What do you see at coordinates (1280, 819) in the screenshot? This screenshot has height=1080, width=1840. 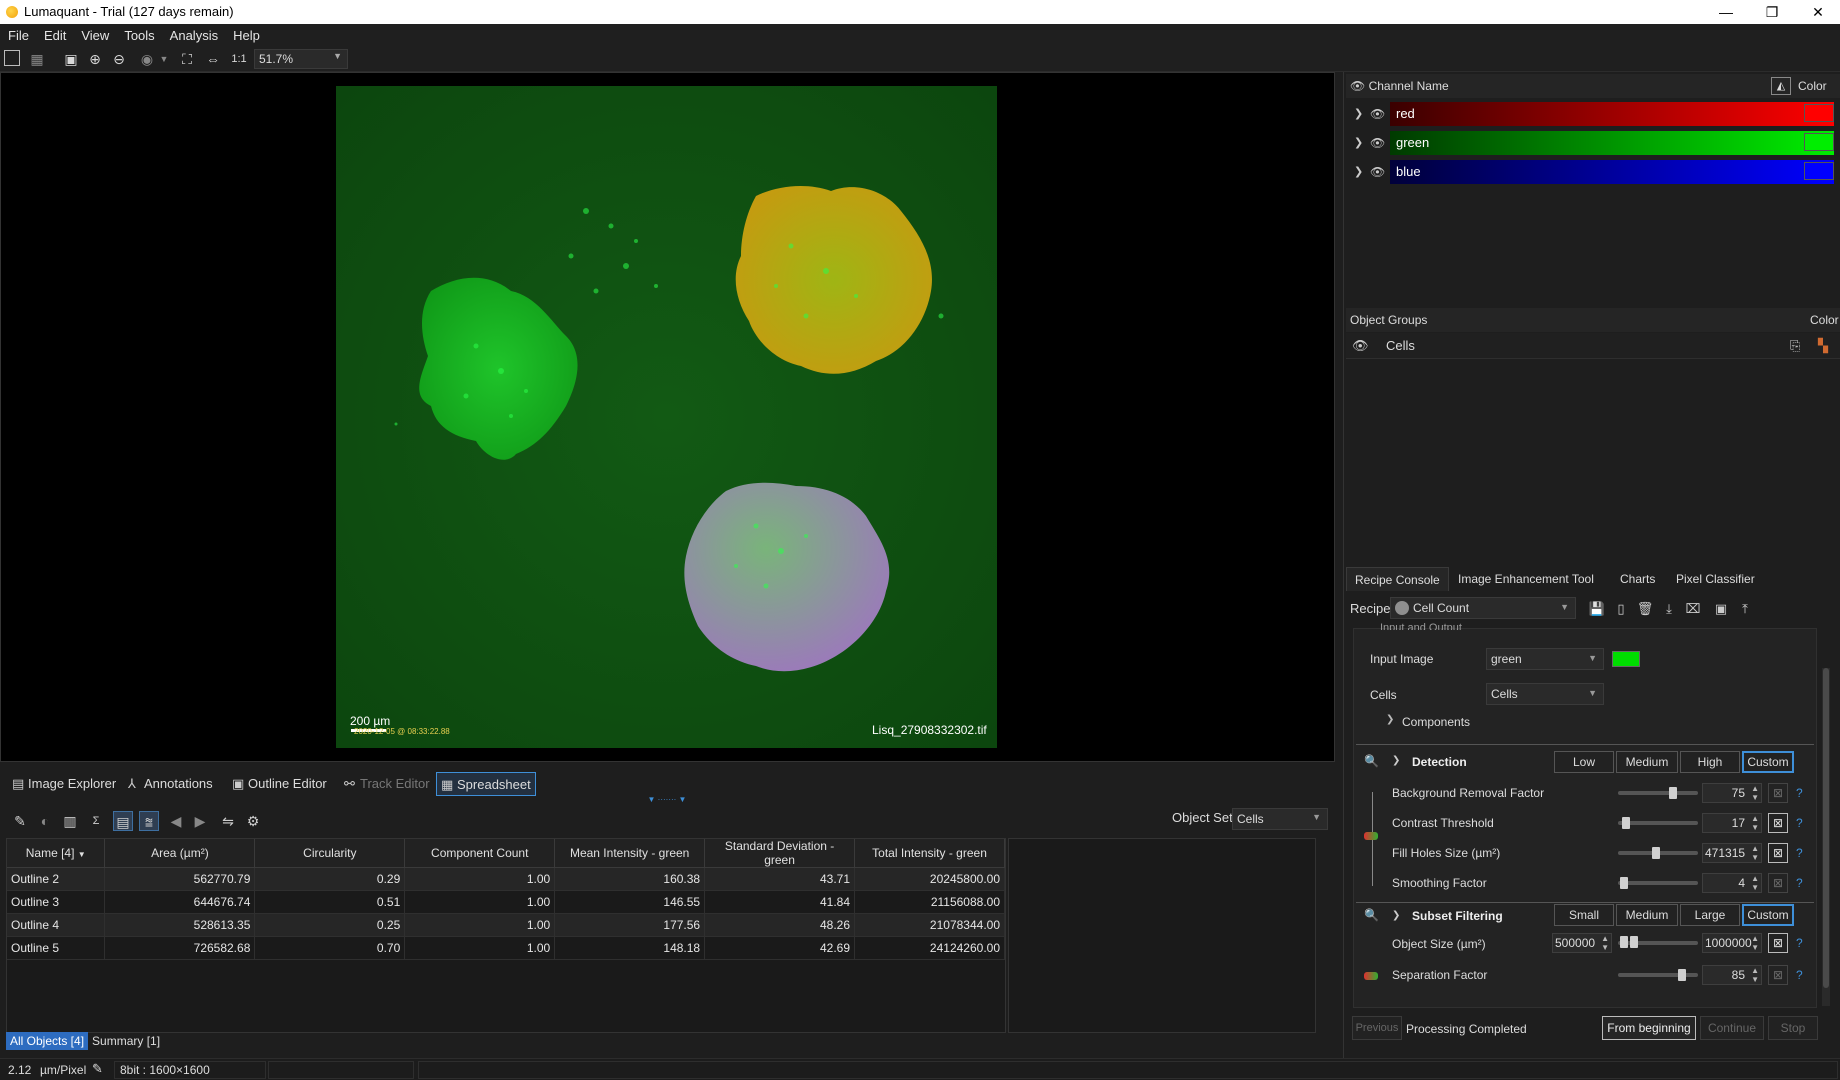 I see `object-set-select: Cells ▼` at bounding box center [1280, 819].